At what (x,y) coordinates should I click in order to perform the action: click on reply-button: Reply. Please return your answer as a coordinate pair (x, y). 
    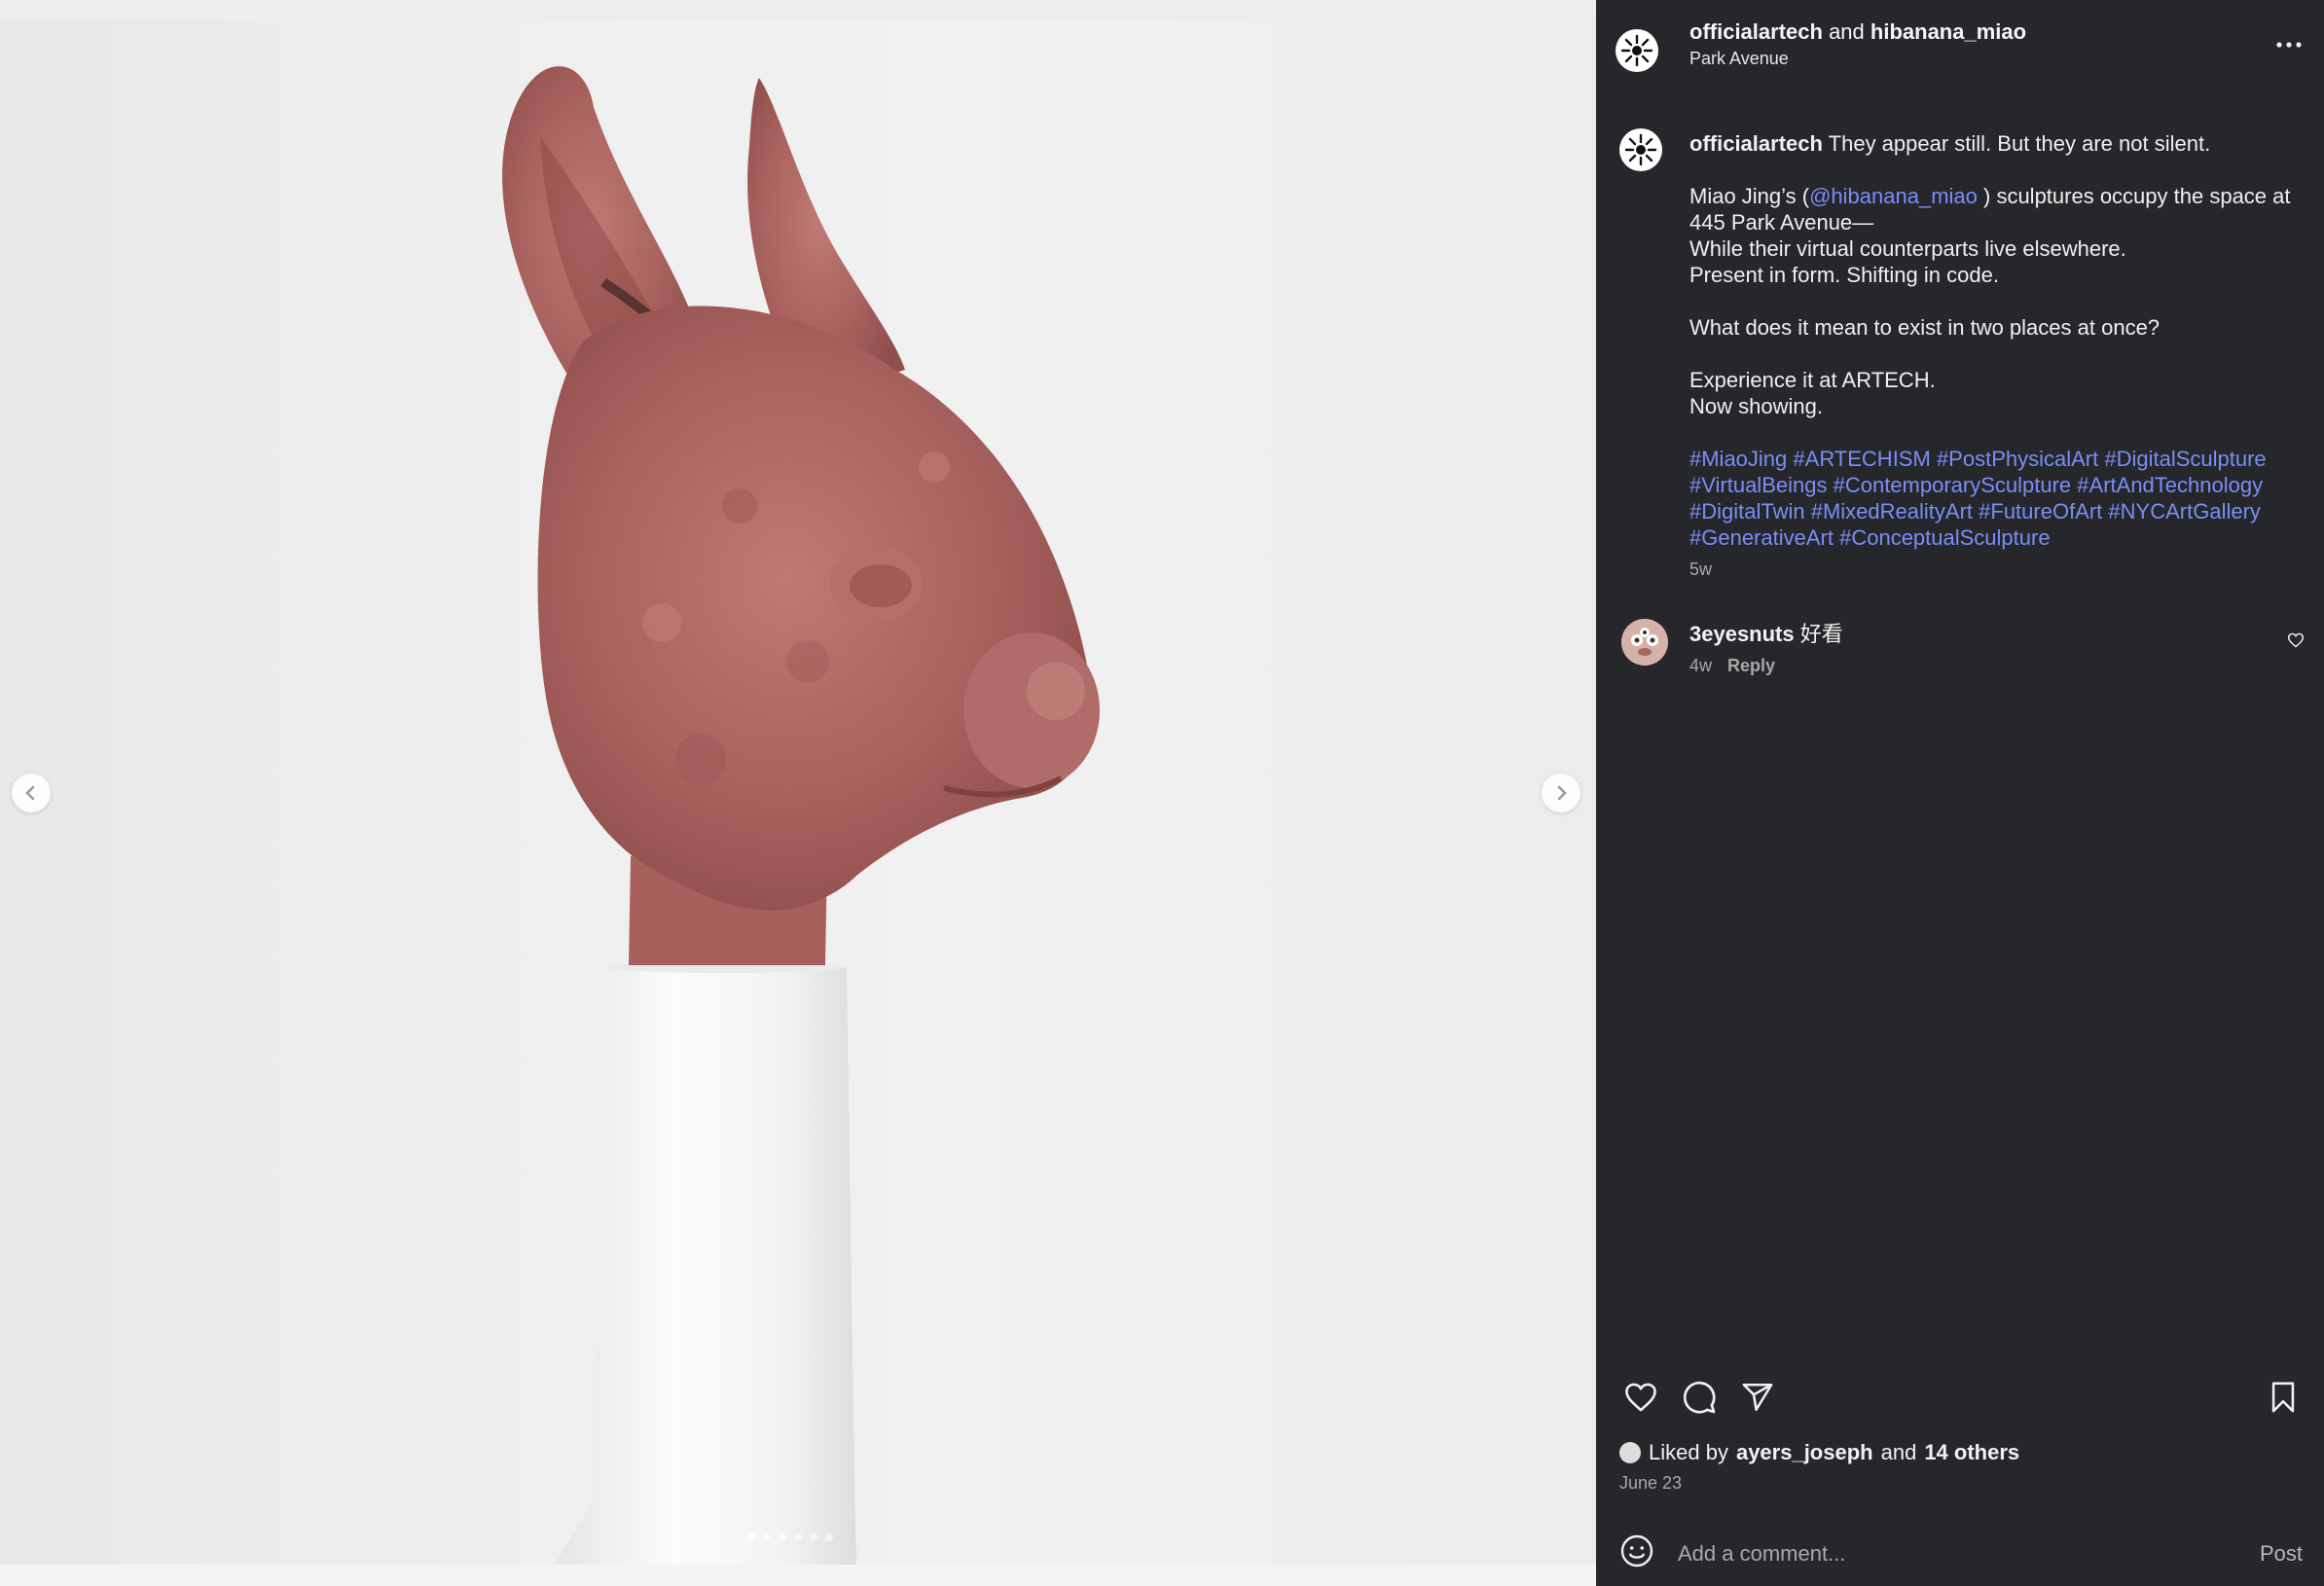
    Looking at the image, I should click on (1751, 666).